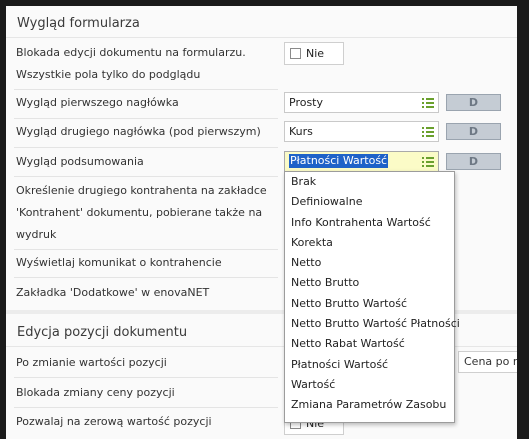 The image size is (529, 439). What do you see at coordinates (97, 102) in the screenshot?
I see `header1-label: Wygląd pierwszego nagłówka` at bounding box center [97, 102].